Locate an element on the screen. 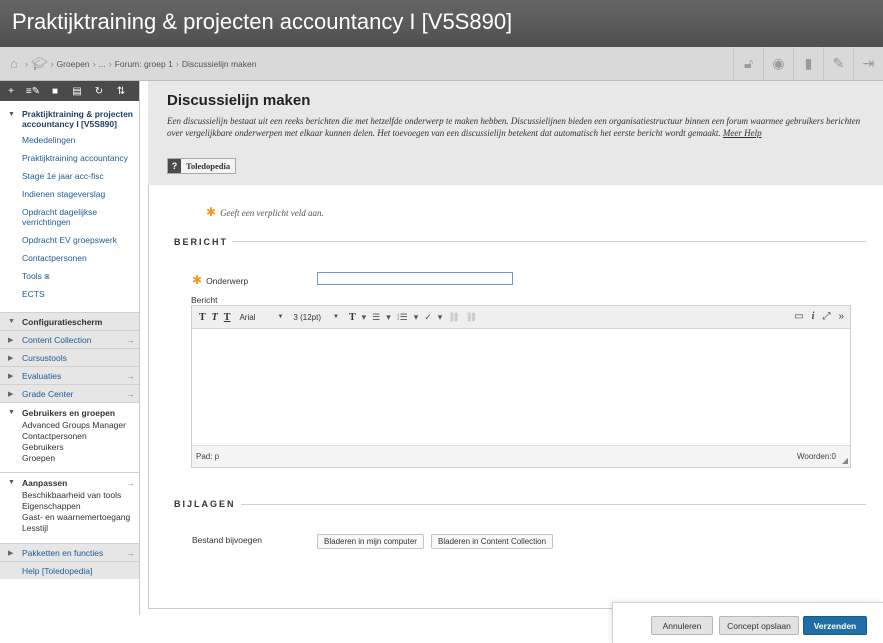 The height and width of the screenshot is (643, 883). nav-link-groepswerk: Opdracht EV groepswerk is located at coordinates (69, 240).